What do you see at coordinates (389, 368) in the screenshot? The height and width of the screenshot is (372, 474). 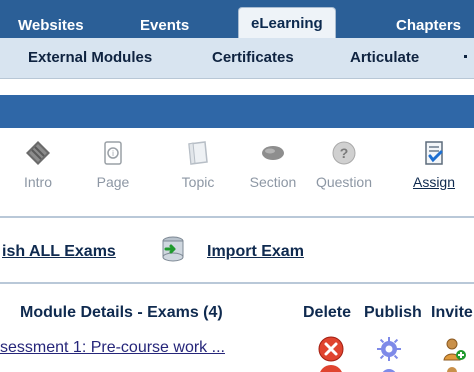 I see `next-row-gear-icon-partial` at bounding box center [389, 368].